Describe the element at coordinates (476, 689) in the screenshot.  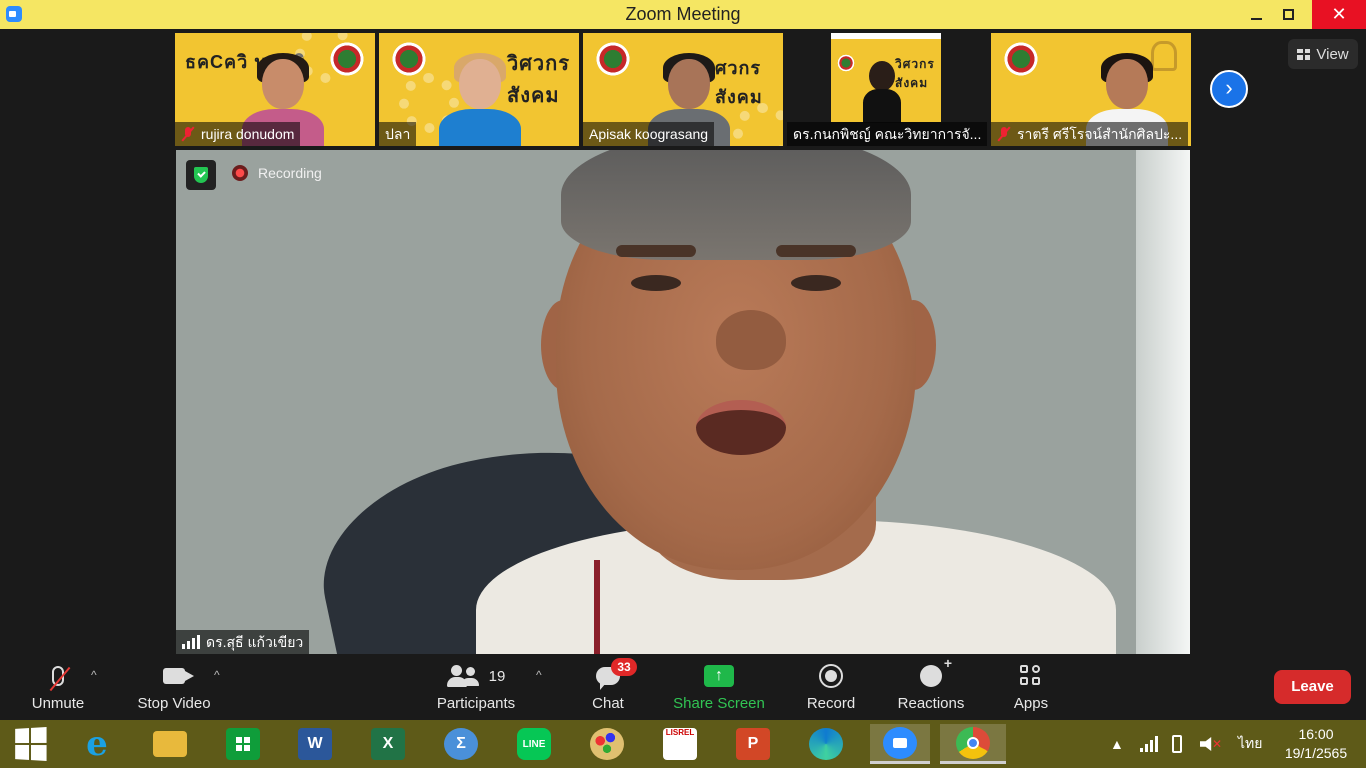
I see `participants-button: 19 Participants` at that location.